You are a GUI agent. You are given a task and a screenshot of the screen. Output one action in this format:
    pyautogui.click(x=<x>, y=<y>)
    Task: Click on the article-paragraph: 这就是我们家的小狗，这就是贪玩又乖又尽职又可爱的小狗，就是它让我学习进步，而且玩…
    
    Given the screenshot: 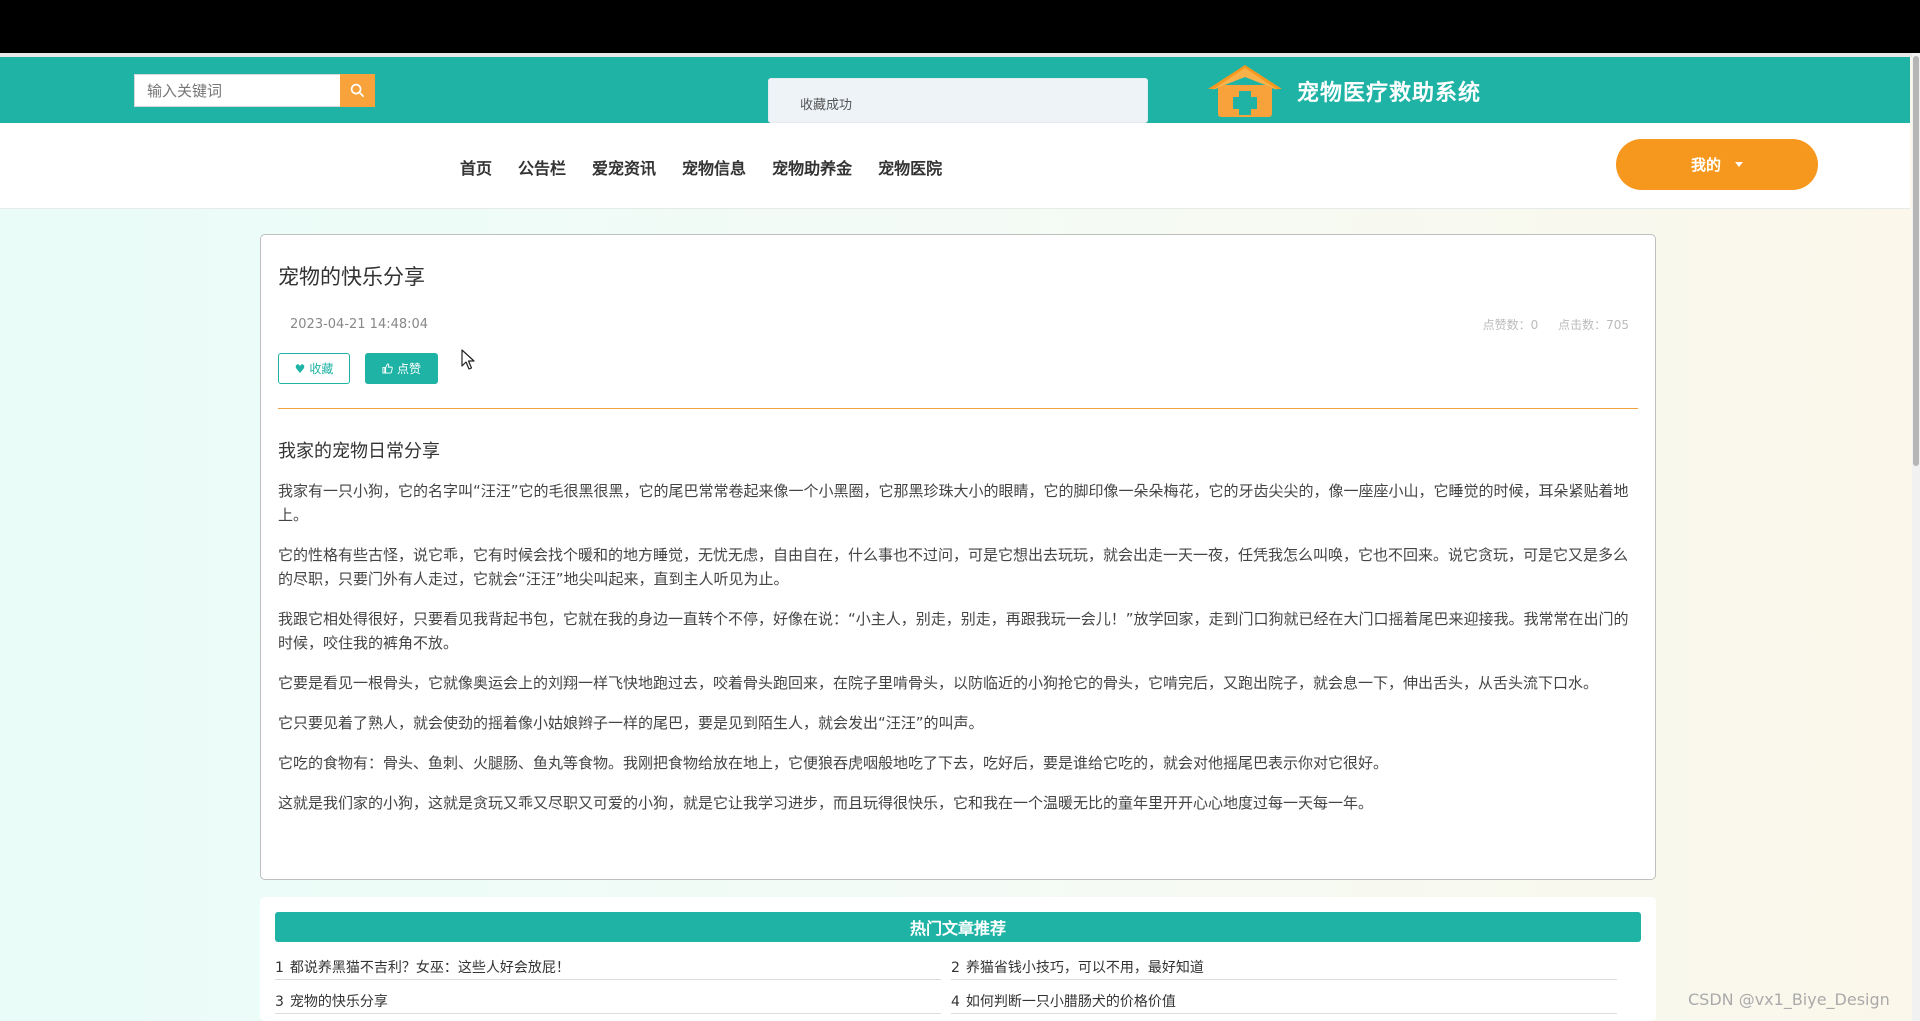 What is the action you would take?
    pyautogui.click(x=826, y=803)
    